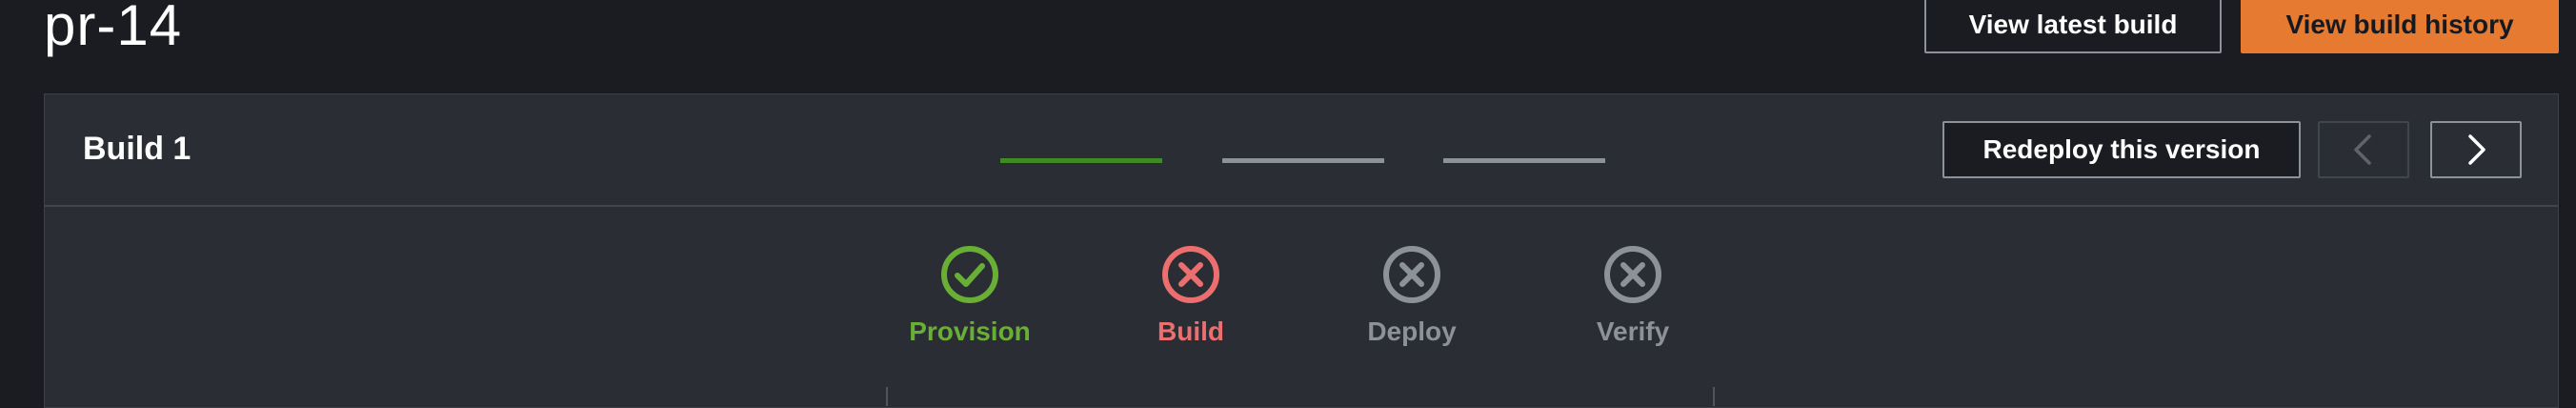 The width and height of the screenshot is (2576, 408). What do you see at coordinates (1190, 331) in the screenshot?
I see `step-label-build: Build` at bounding box center [1190, 331].